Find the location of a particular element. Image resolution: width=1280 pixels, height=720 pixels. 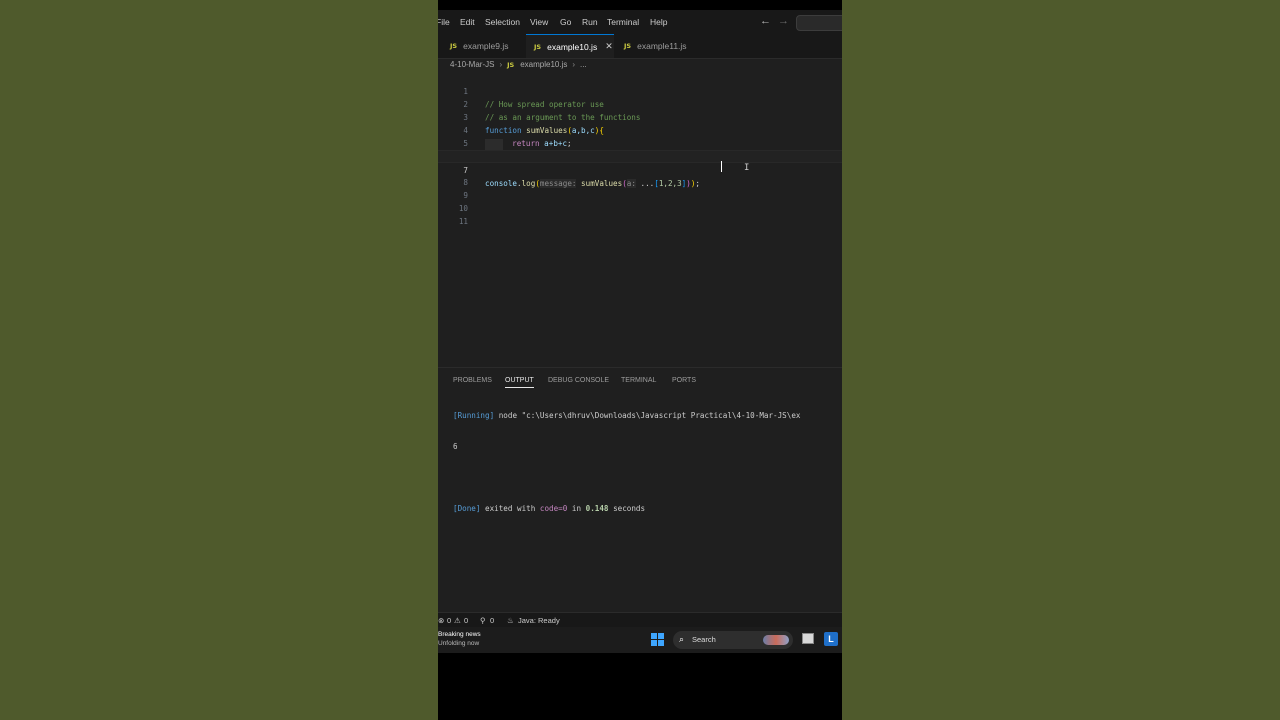

output-text: seconds is located at coordinates (629, 508).